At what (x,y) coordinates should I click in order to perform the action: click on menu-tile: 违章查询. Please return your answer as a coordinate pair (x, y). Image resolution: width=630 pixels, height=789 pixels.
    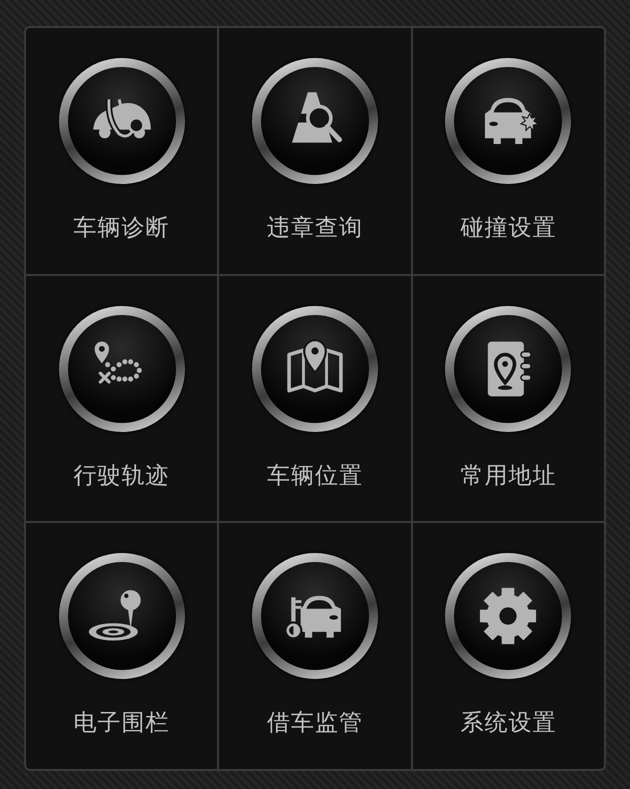
    Looking at the image, I should click on (315, 151).